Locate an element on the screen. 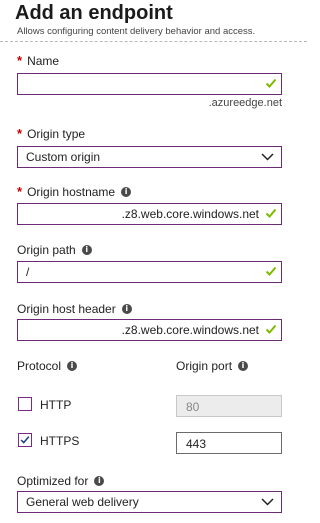  http-checkbox is located at coordinates (25, 404).